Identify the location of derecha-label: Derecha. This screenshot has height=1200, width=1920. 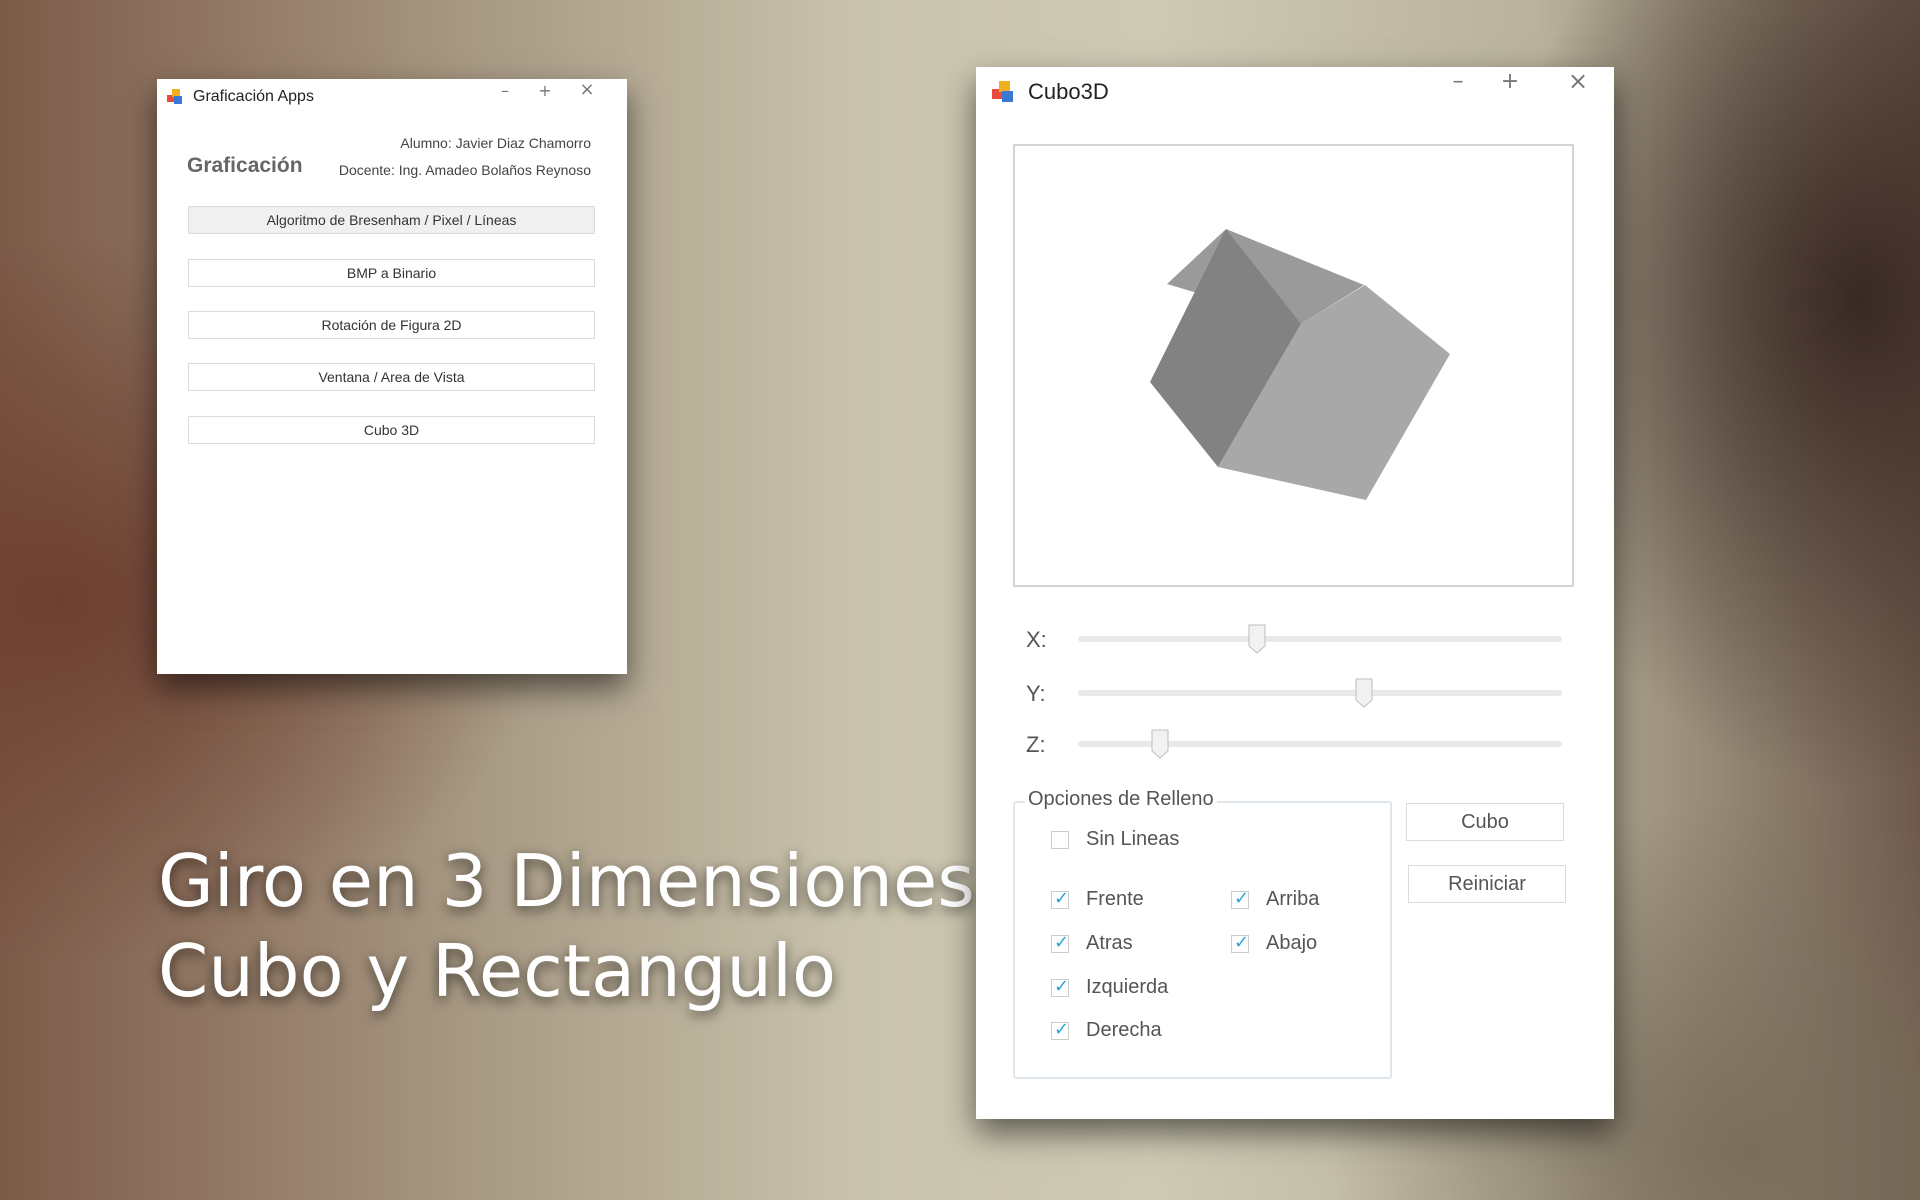
(1124, 1030).